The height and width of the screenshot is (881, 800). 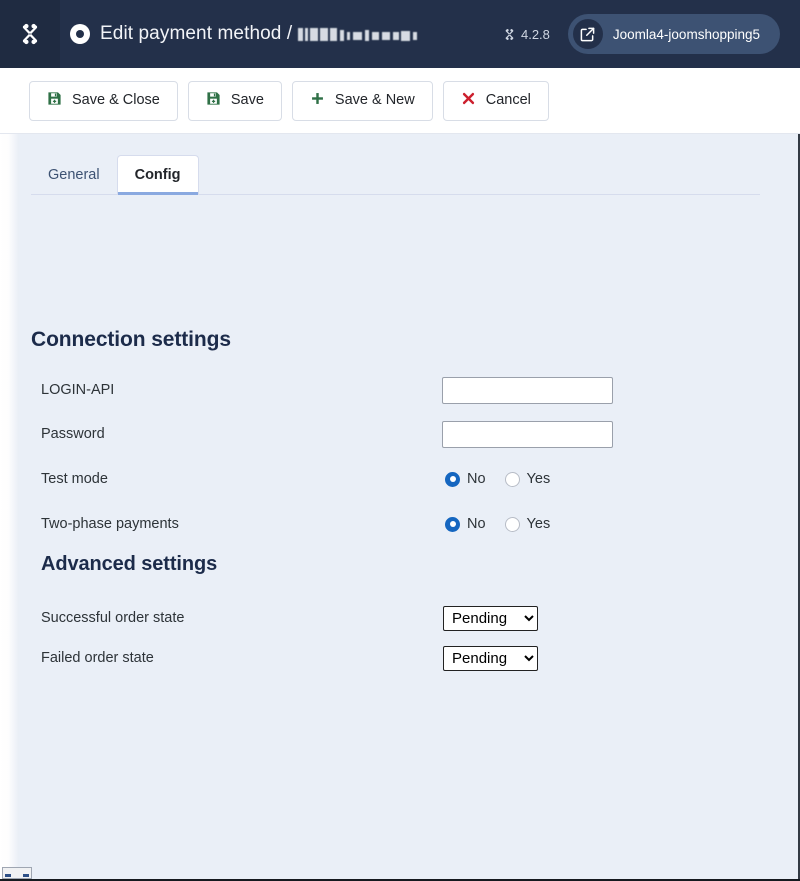 I want to click on login-api-label: LOGIN-API, so click(x=78, y=390).